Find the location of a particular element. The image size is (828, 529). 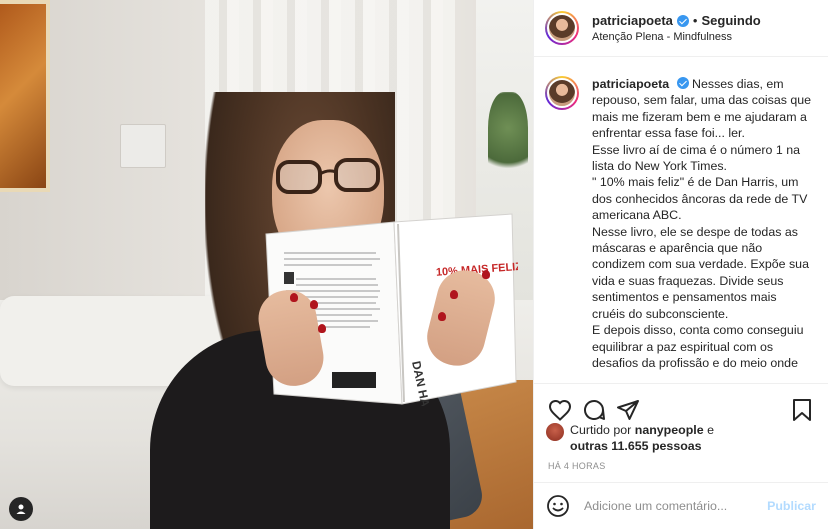

author-username: patriciapoeta is located at coordinates (632, 20).